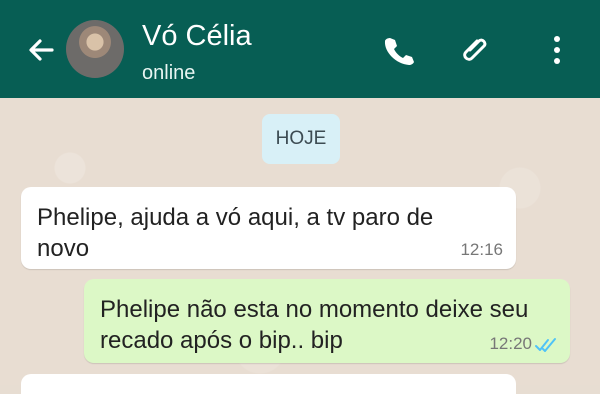 The image size is (600, 394). Describe the element at coordinates (510, 343) in the screenshot. I see `message-time: 12:20` at that location.